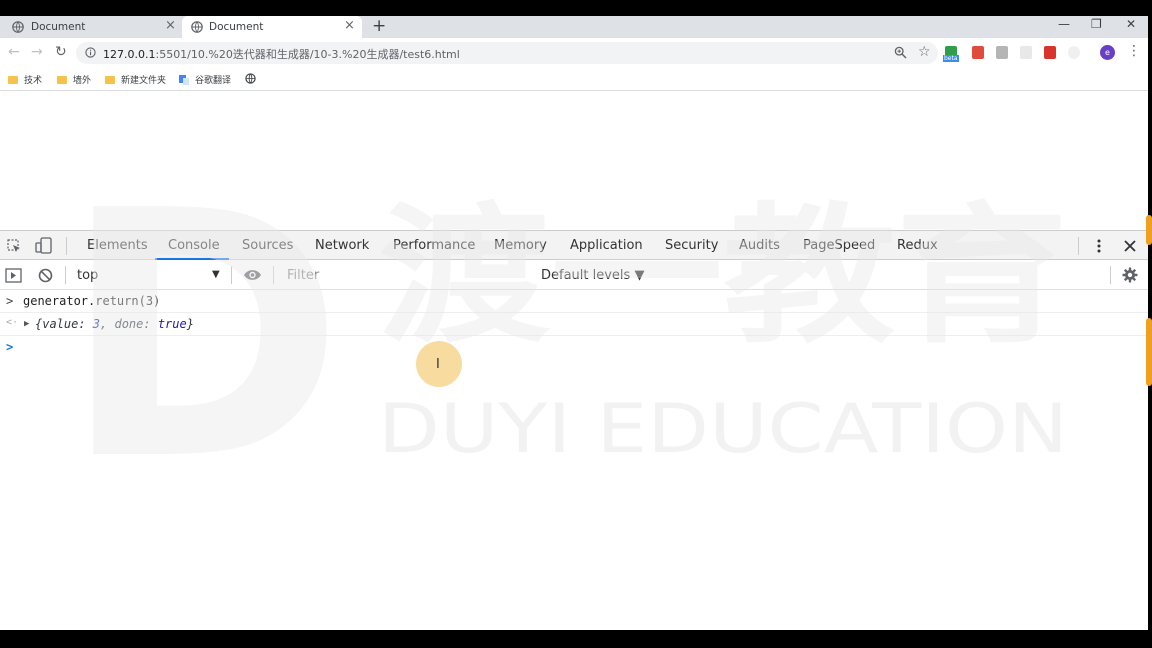  What do you see at coordinates (691, 245) in the screenshot?
I see `tab-security: Security` at bounding box center [691, 245].